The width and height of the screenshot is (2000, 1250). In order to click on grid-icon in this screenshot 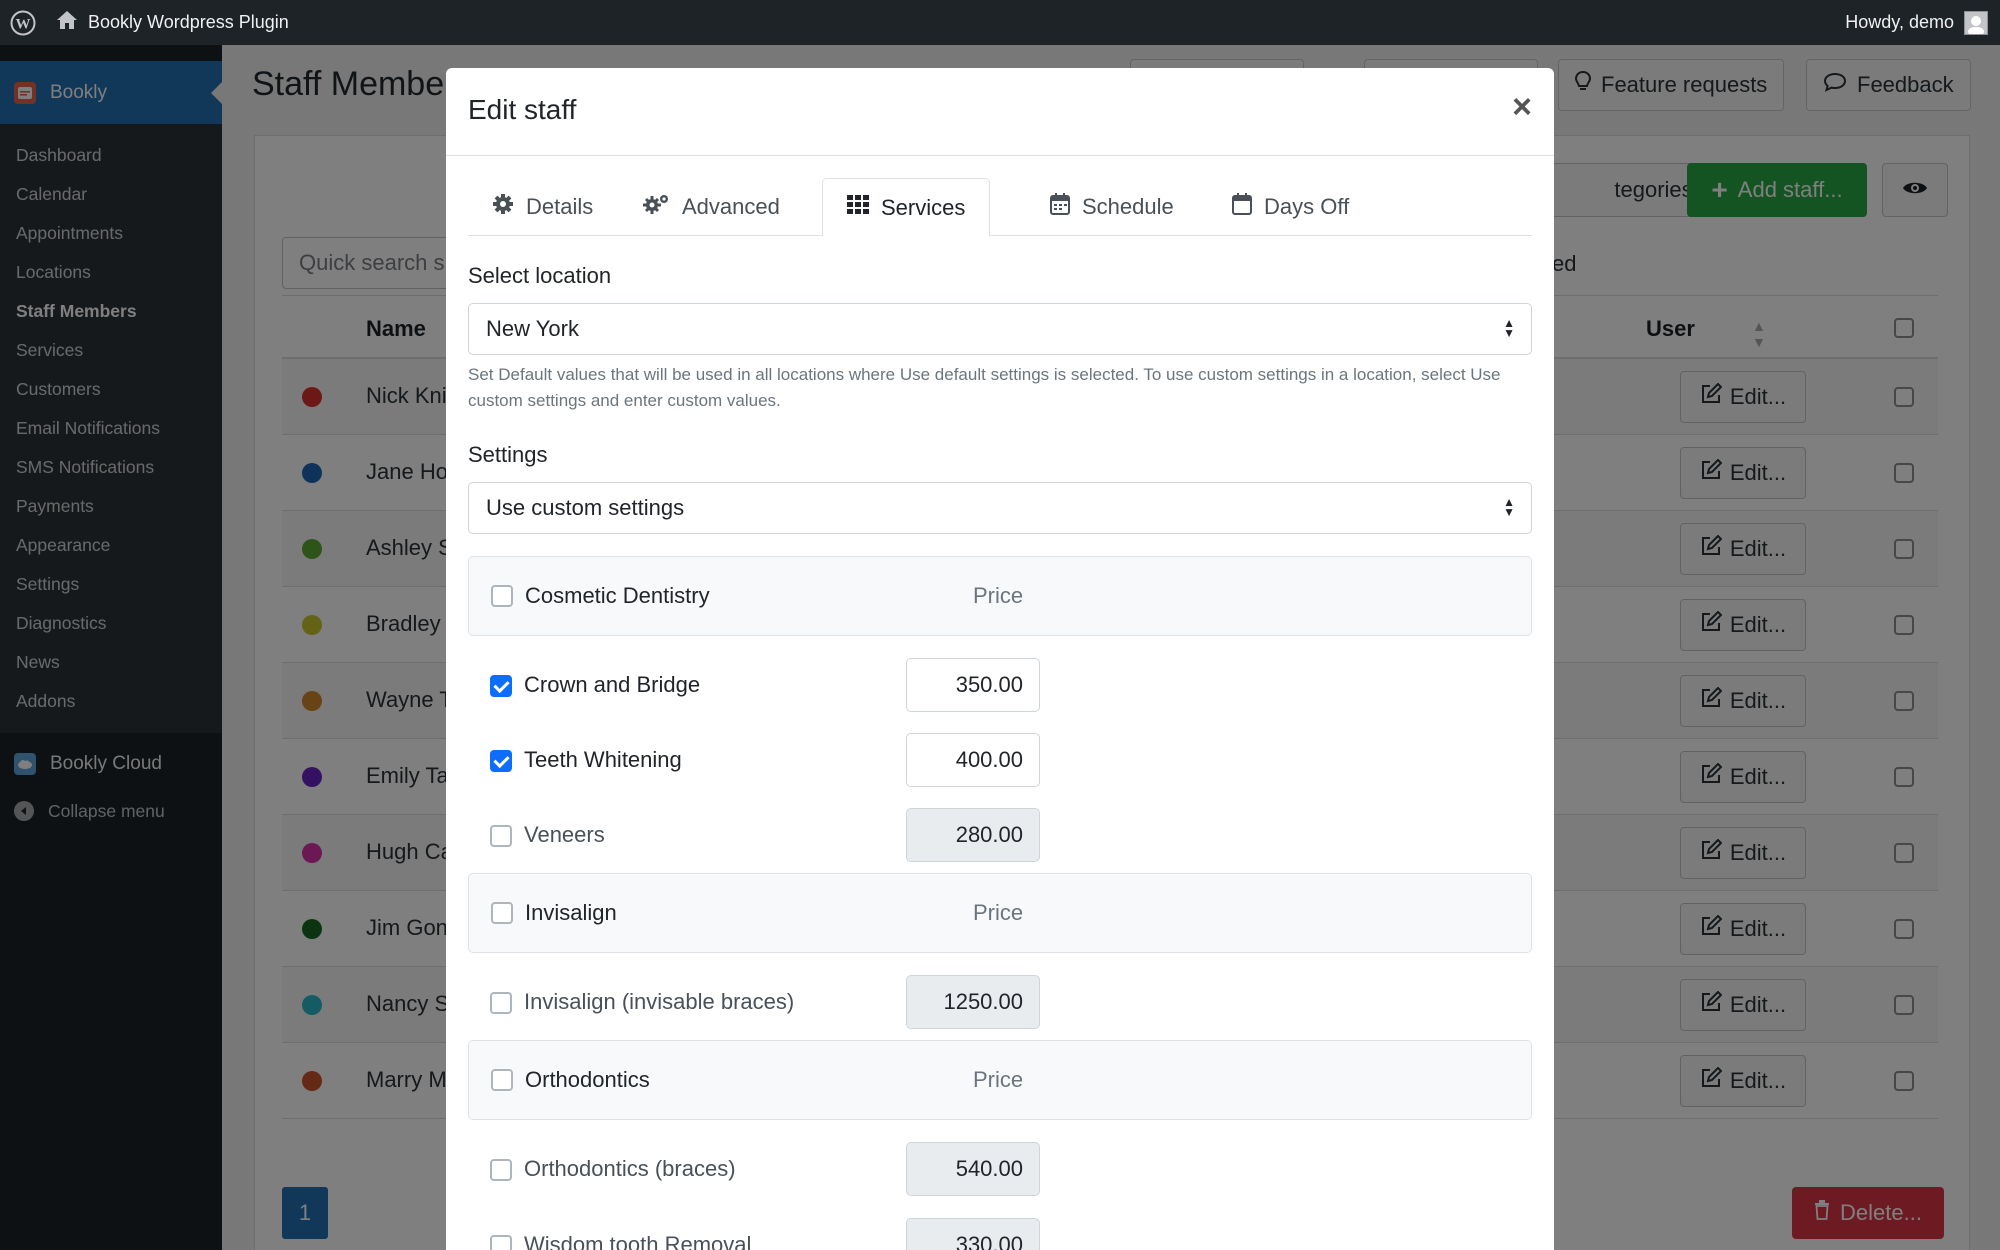, I will do `click(858, 207)`.